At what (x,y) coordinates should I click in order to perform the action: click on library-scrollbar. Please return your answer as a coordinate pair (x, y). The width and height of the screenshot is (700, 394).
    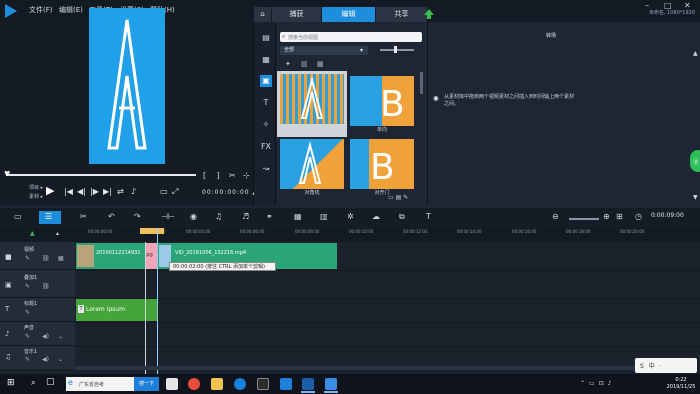
    Looking at the image, I should click on (421, 83).